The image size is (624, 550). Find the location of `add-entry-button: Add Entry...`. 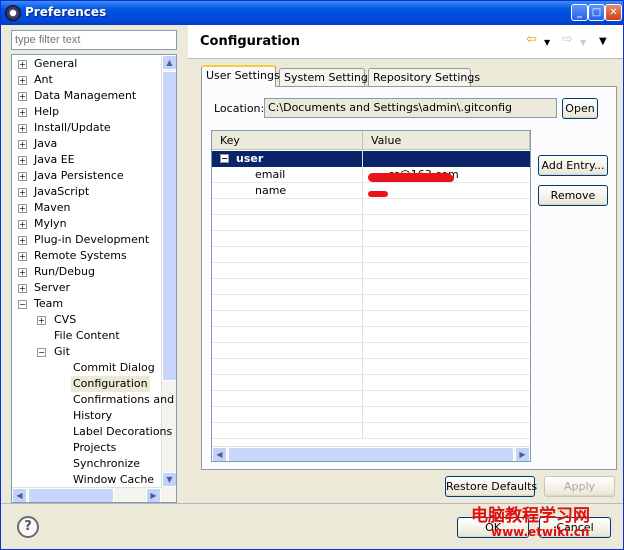

add-entry-button: Add Entry... is located at coordinates (573, 165).